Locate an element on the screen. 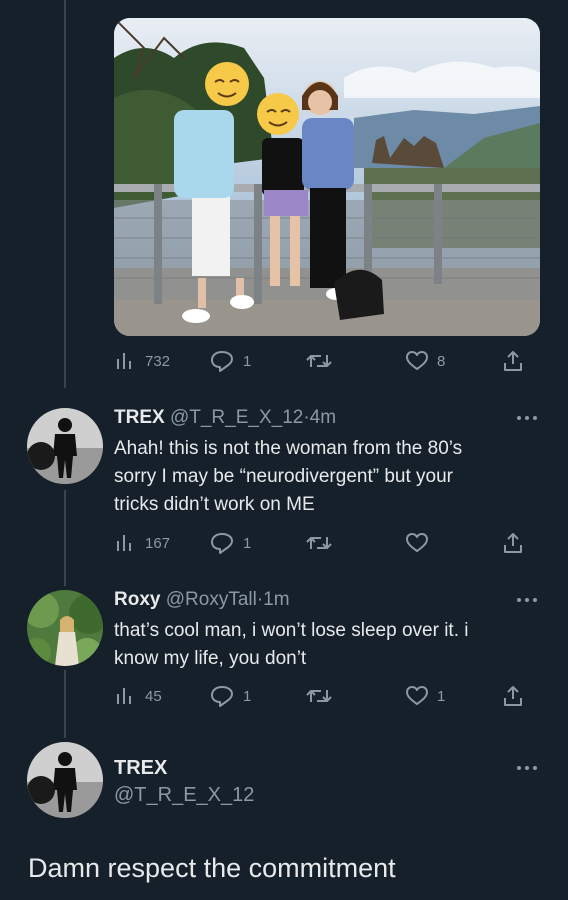  like-button: 8 is located at coordinates (425, 361).